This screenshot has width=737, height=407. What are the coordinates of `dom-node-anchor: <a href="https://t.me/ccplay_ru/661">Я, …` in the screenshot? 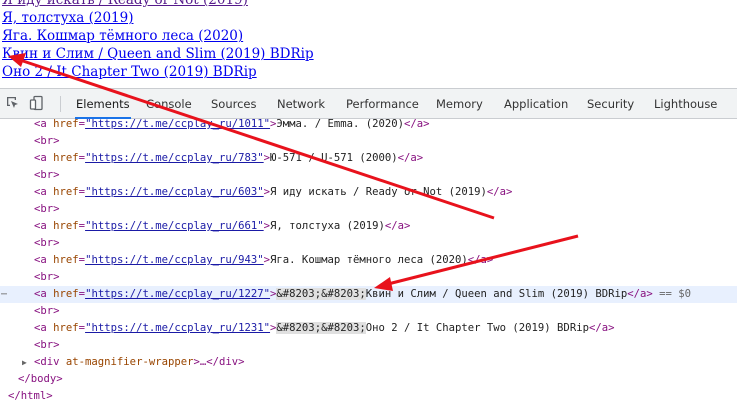 It's located at (368, 226).